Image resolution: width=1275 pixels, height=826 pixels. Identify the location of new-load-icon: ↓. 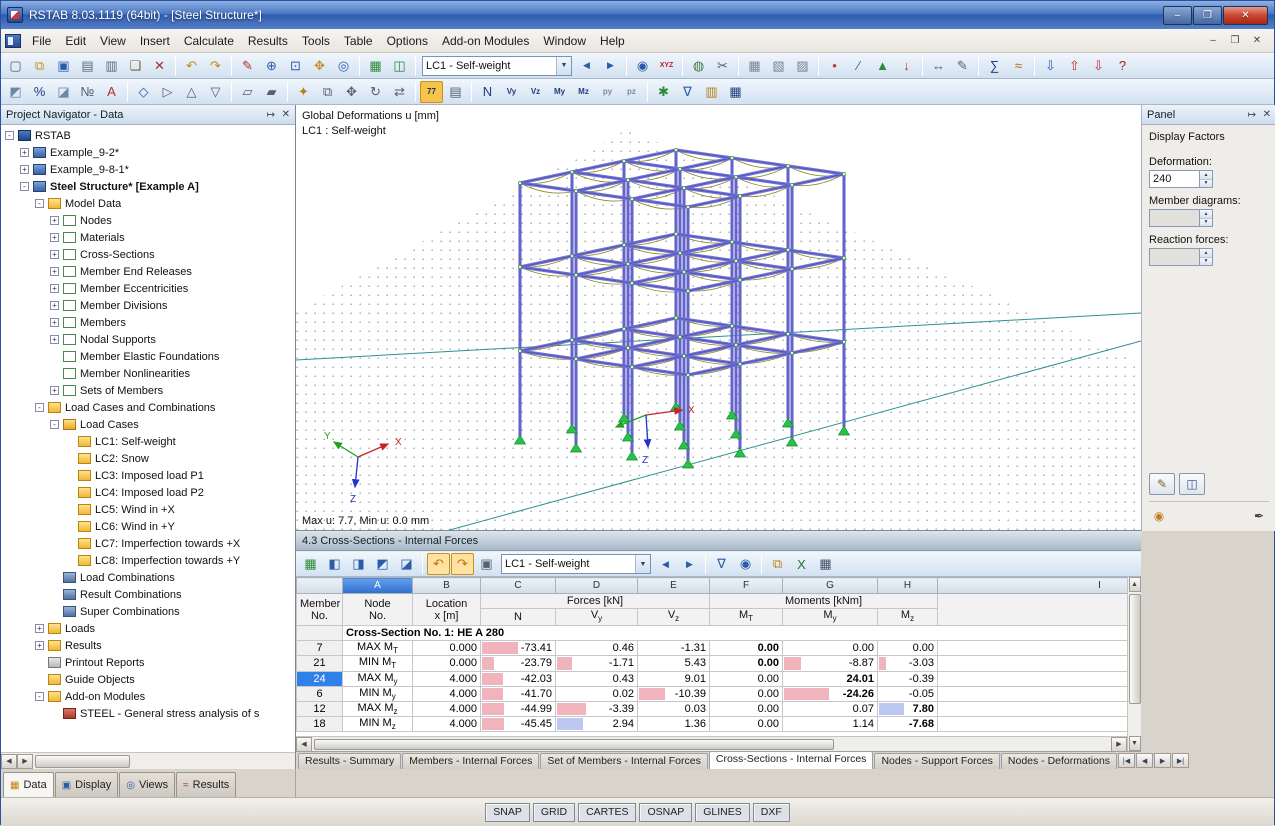
(906, 66).